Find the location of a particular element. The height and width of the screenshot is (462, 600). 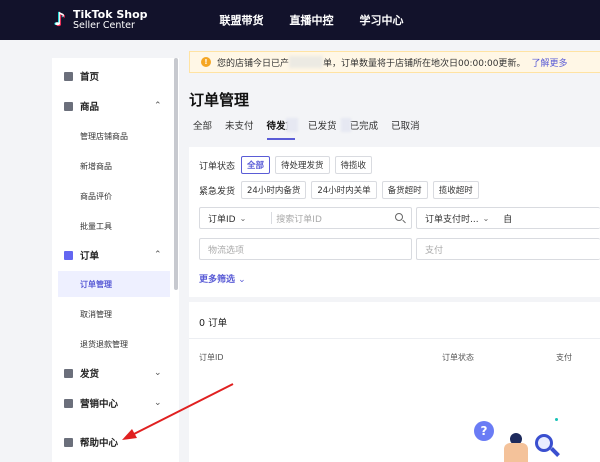

urgent-chip-24h-close: 24小时内关单 is located at coordinates (344, 190).